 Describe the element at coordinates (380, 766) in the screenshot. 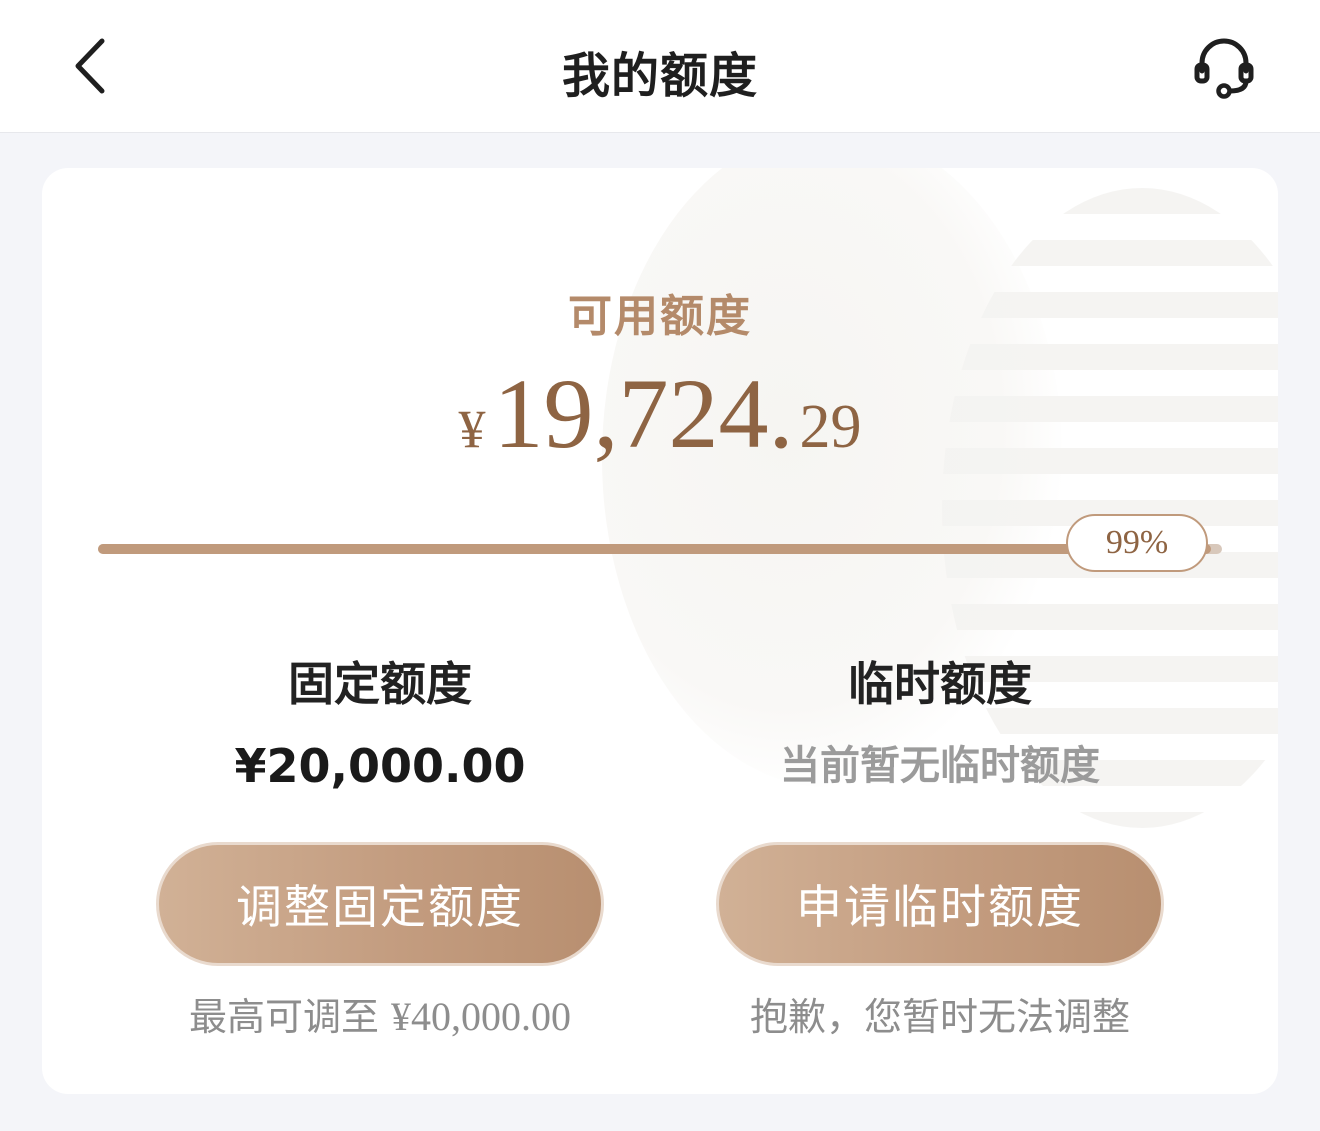

I see `fixed-quota-value: ¥20,000.00` at that location.